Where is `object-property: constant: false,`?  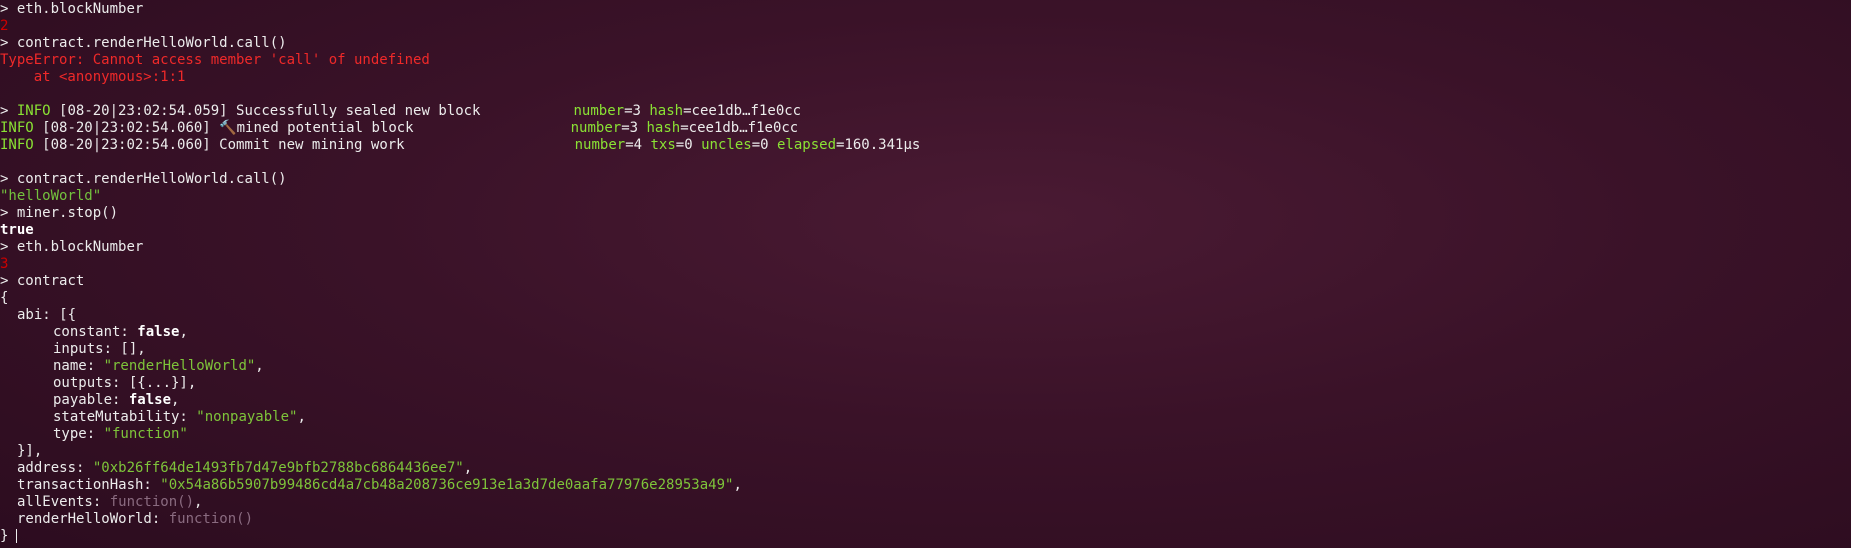 object-property: constant: false, is located at coordinates (120, 332).